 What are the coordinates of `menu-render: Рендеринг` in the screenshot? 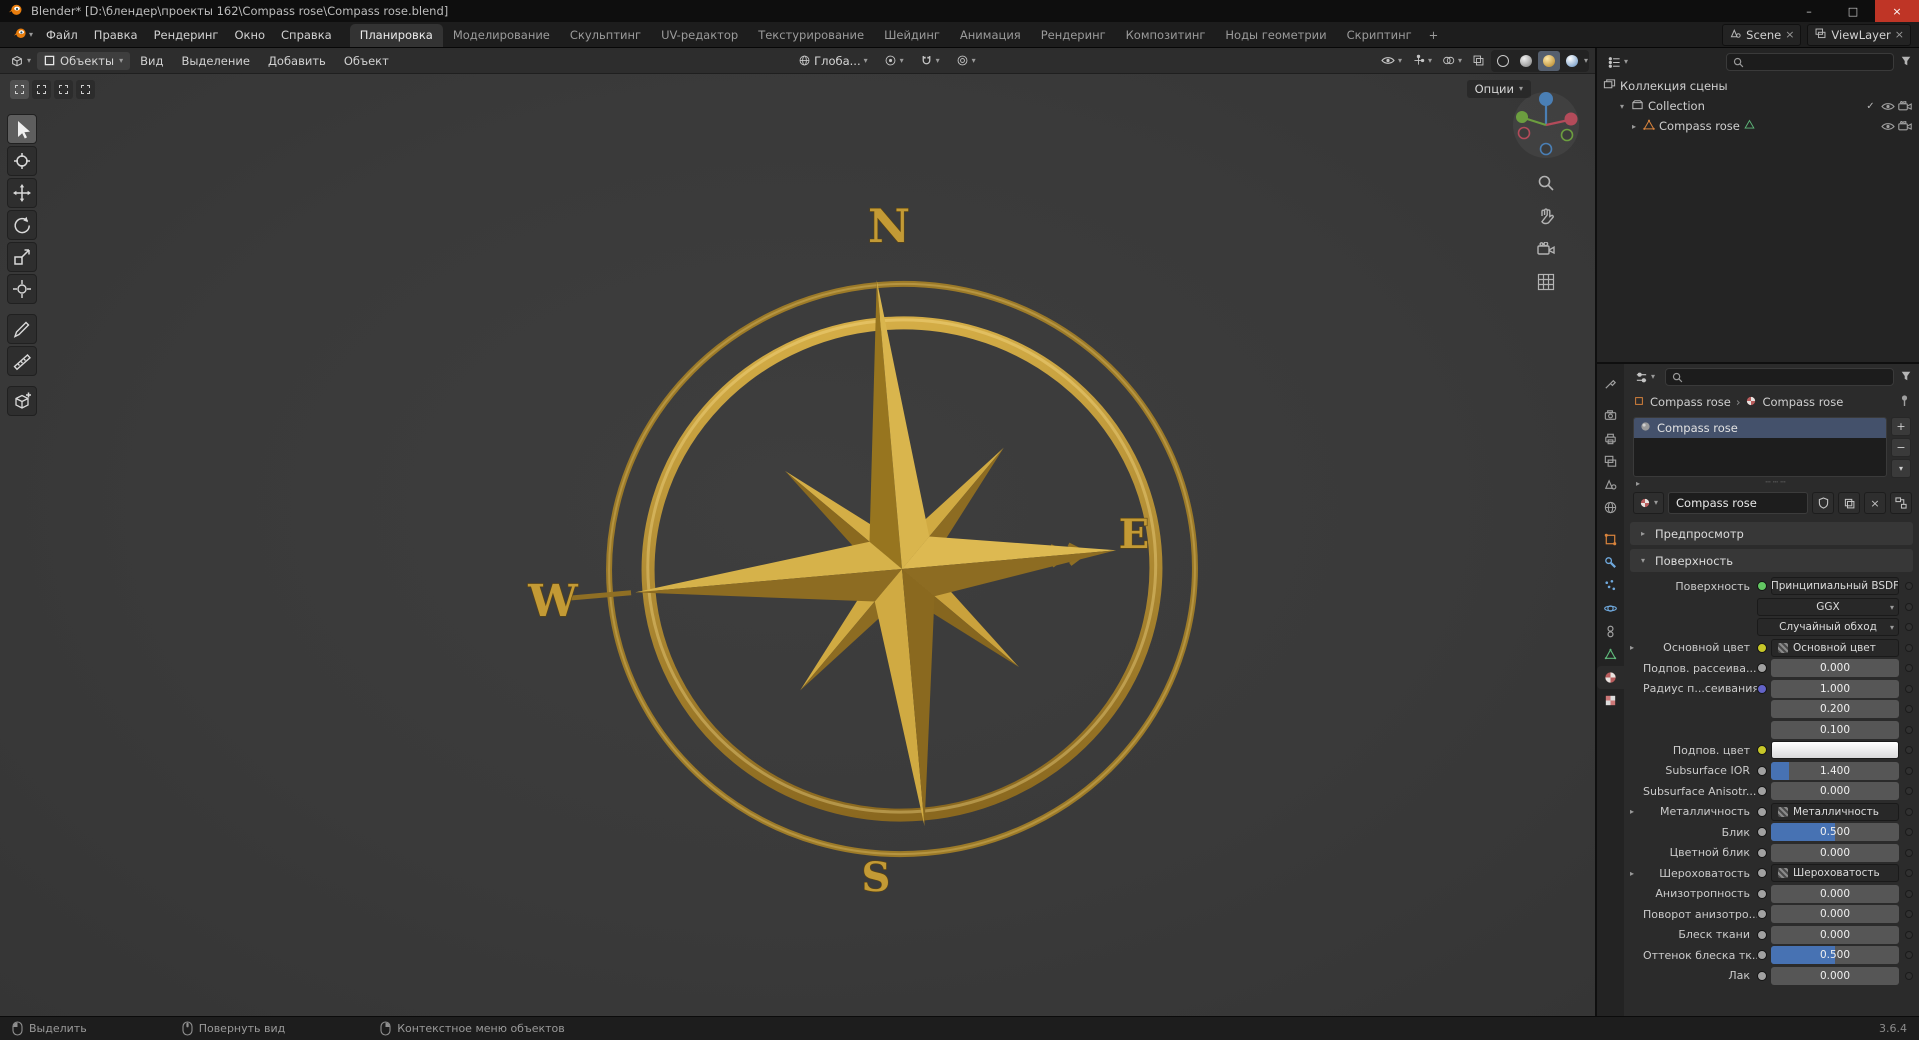 It's located at (186, 35).